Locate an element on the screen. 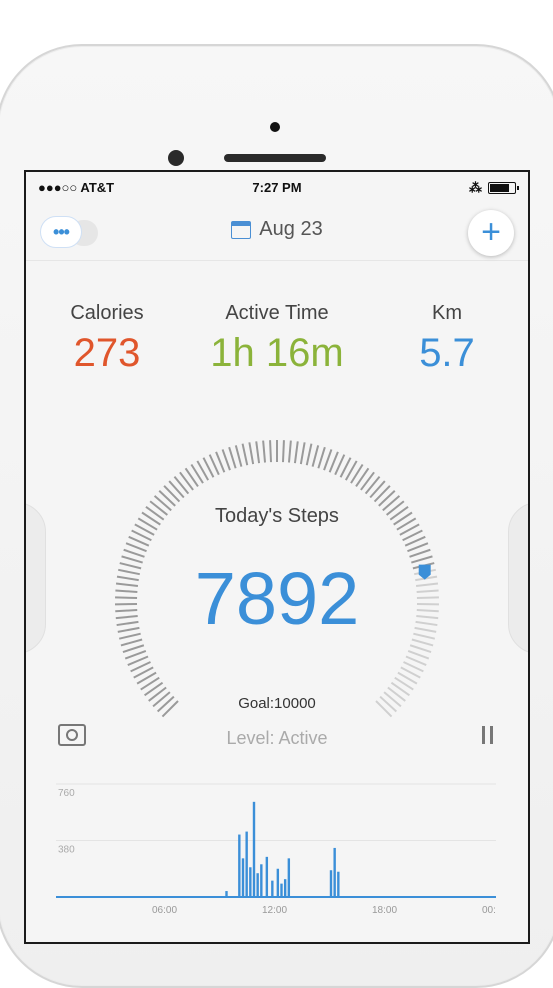 The image size is (553, 988). y-tick-label: 760 is located at coordinates (66, 793).